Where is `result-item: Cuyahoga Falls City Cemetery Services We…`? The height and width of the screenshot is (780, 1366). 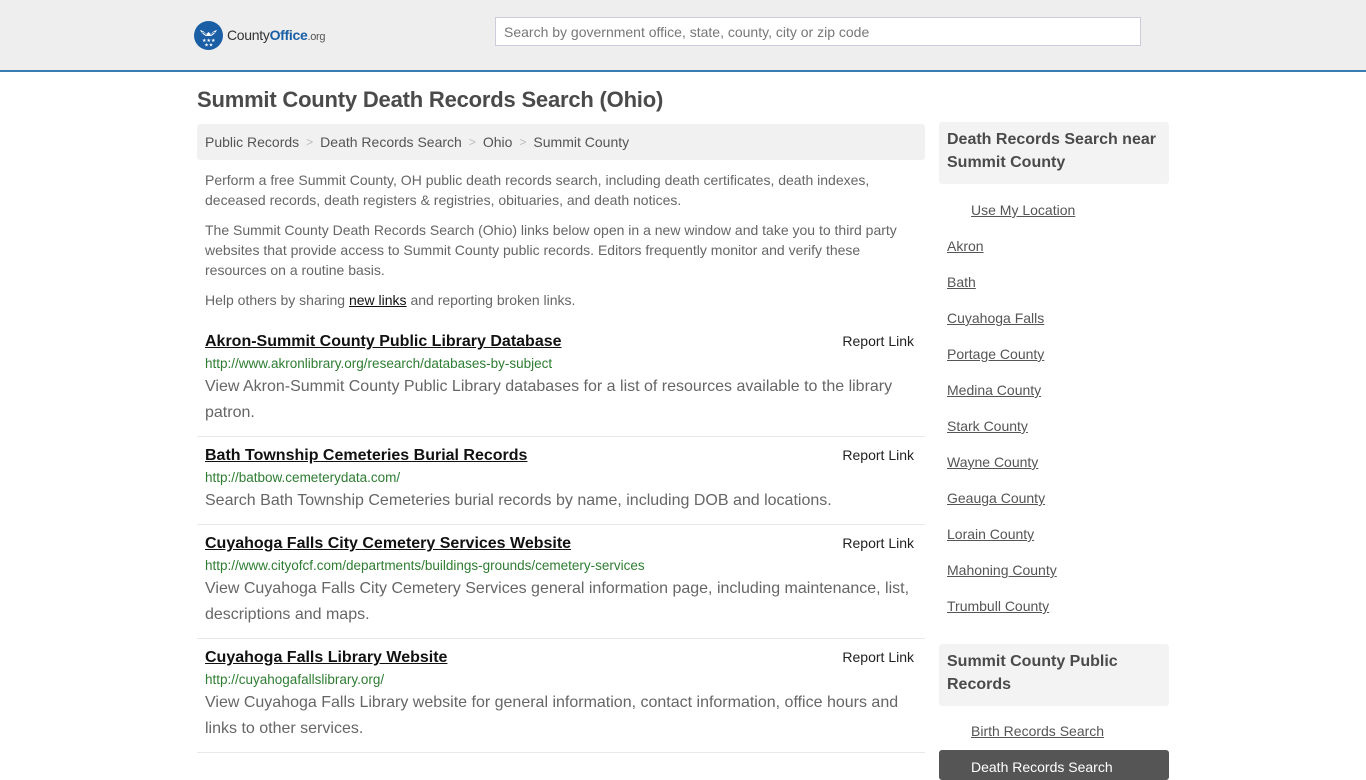 result-item: Cuyahoga Falls City Cemetery Services We… is located at coordinates (561, 582).